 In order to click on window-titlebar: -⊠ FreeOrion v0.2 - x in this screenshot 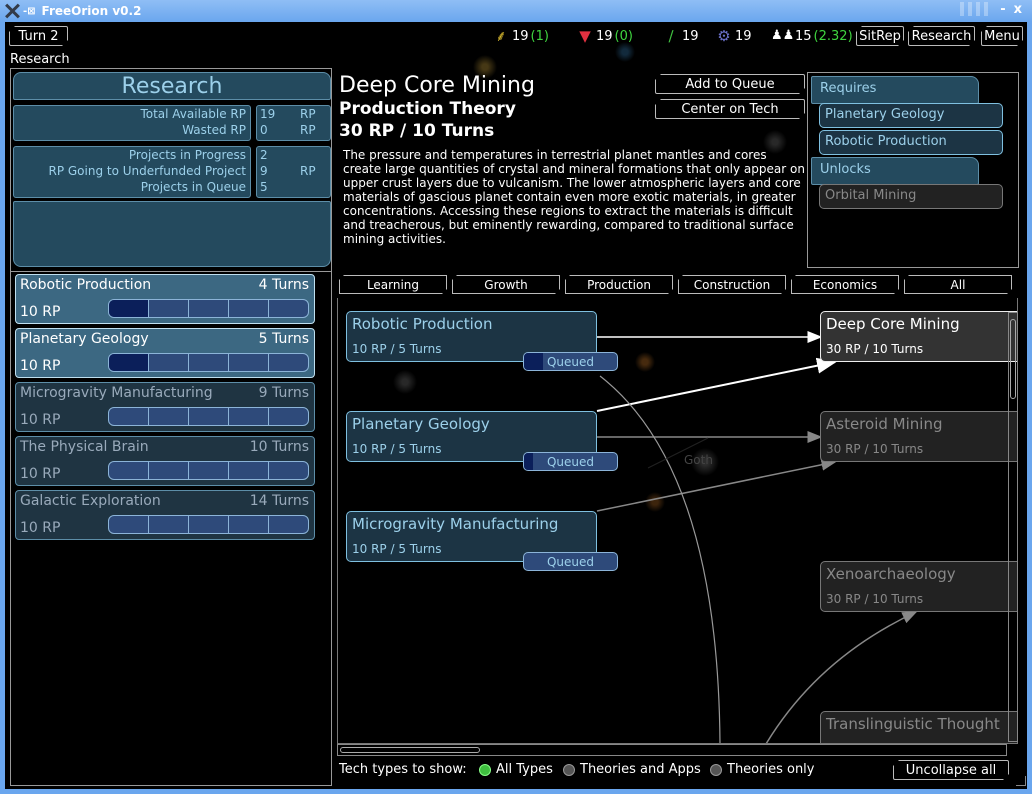, I will do `click(516, 11)`.